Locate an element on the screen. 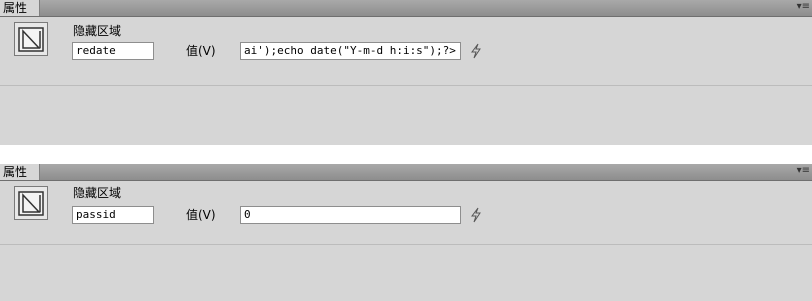  value-input: ai');echo date("Y-m-d h:i:s");?> is located at coordinates (350, 51).